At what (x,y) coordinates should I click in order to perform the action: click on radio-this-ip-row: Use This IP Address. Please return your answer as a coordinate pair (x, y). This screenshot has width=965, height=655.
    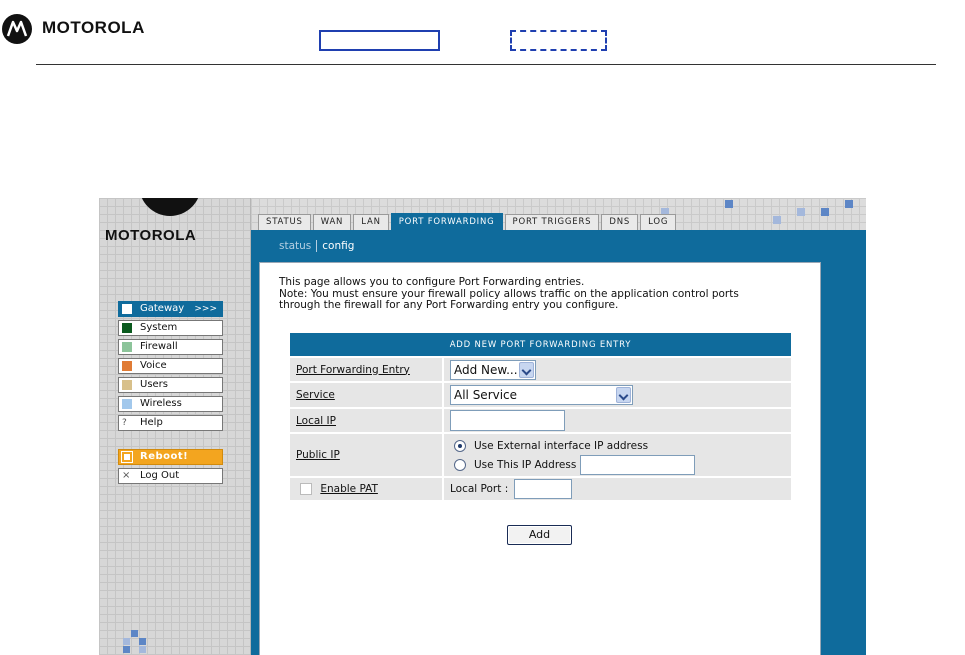
    Looking at the image, I should click on (622, 464).